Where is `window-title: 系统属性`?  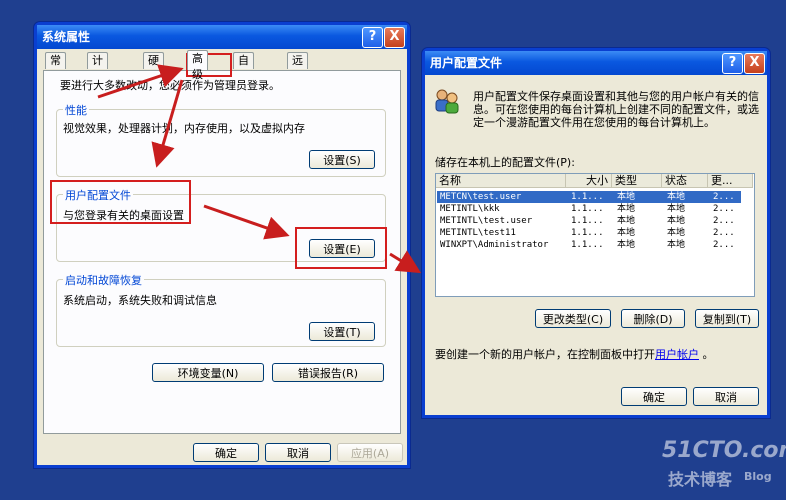 window-title: 系统属性 is located at coordinates (66, 37).